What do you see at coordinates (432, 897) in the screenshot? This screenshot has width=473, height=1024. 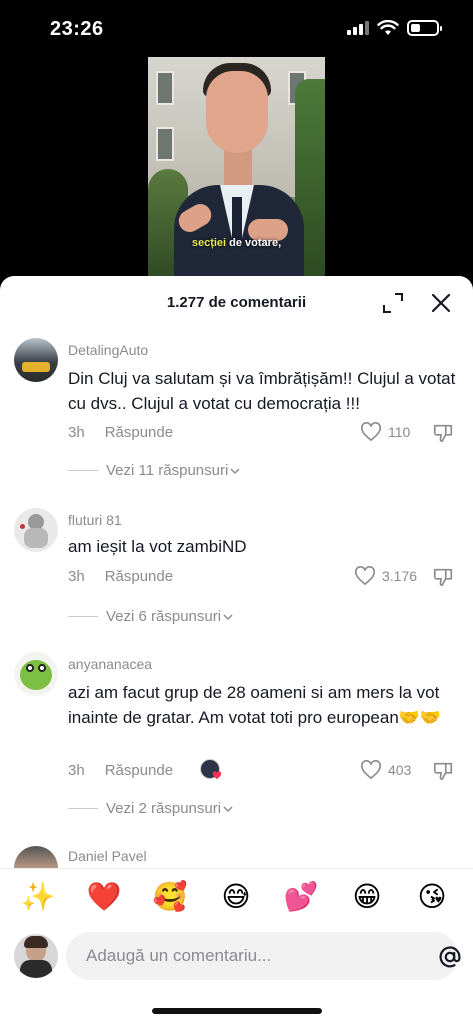 I see `kiss-emoji-button: 😘` at bounding box center [432, 897].